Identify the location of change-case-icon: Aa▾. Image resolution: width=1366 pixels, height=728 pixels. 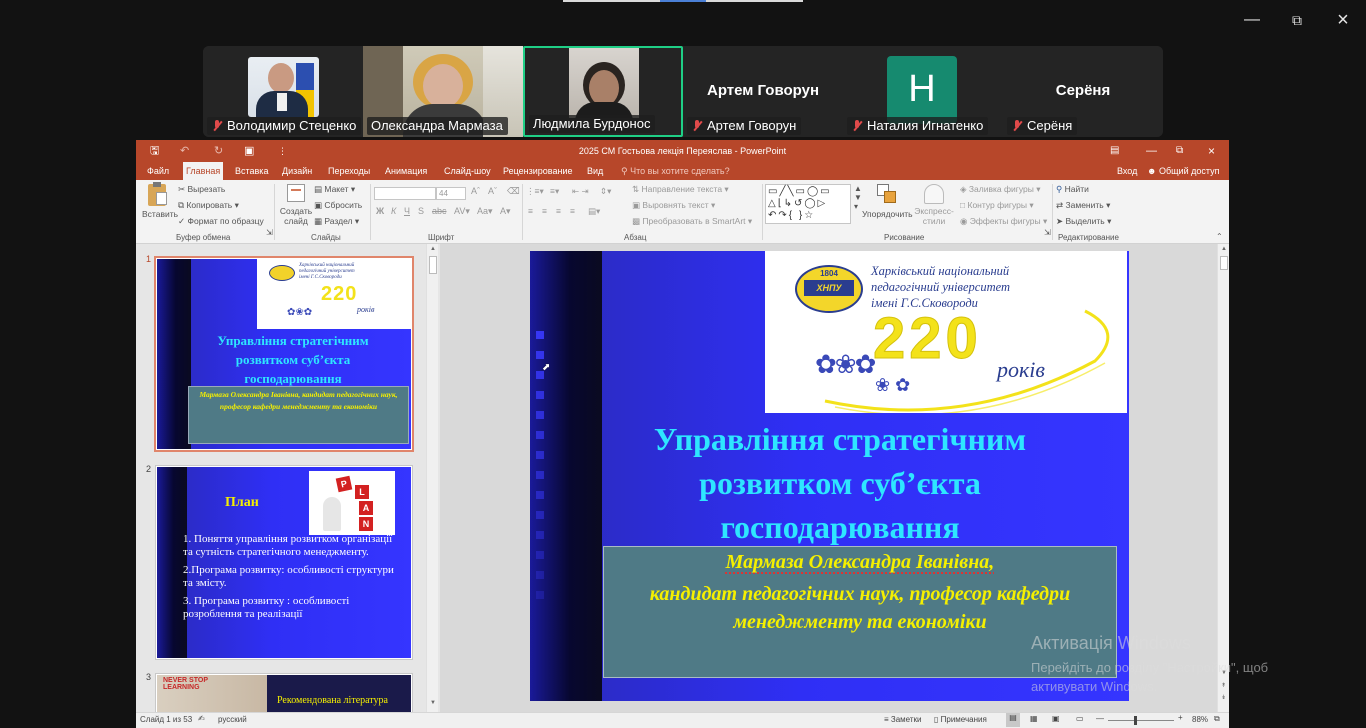
(485, 211).